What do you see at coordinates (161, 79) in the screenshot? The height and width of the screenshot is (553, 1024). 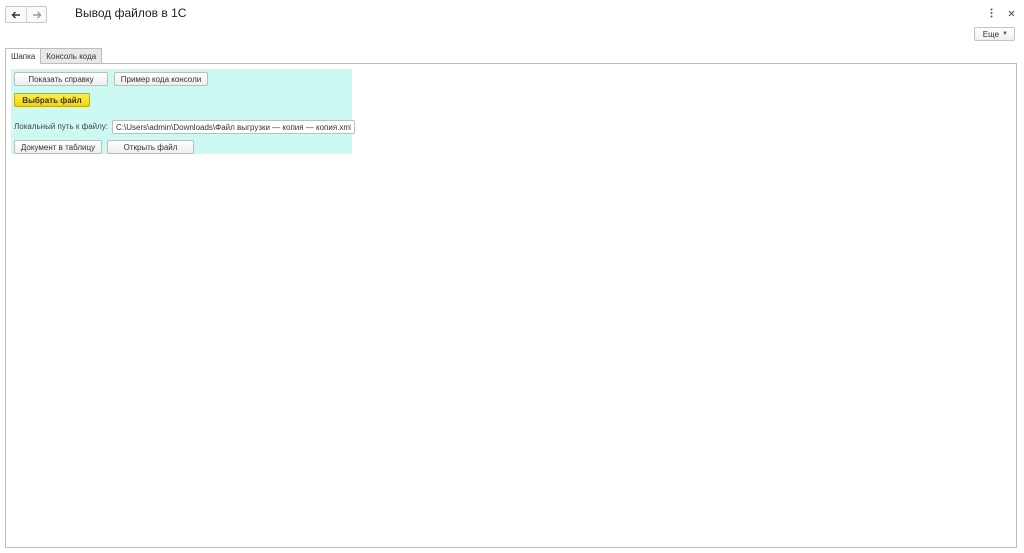 I see `console-example-button: Пример кода консоли` at bounding box center [161, 79].